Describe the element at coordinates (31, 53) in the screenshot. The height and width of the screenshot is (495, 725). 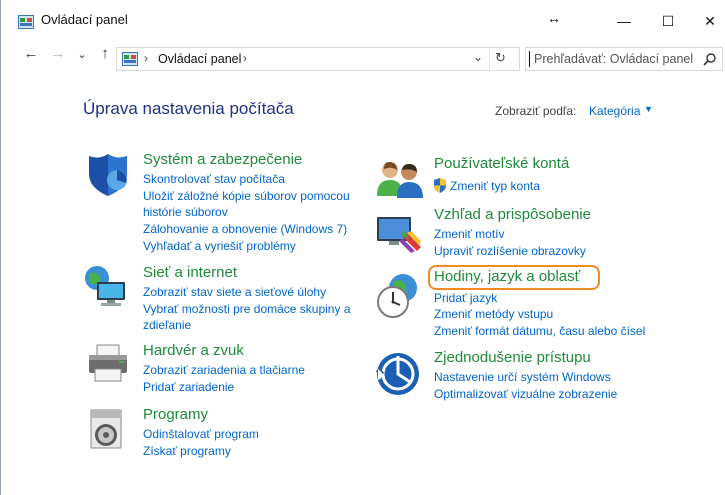
I see `back-button: ←` at that location.